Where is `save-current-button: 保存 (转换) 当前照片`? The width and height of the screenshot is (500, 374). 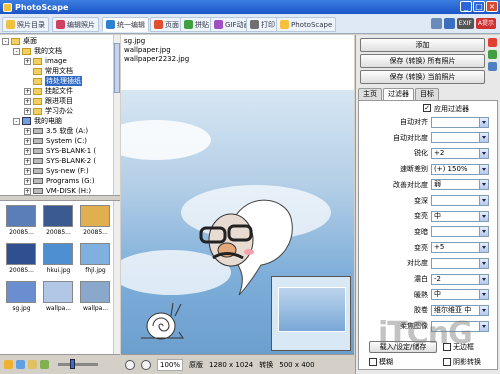 save-current-button: 保存 (转换) 当前照片 is located at coordinates (422, 77).